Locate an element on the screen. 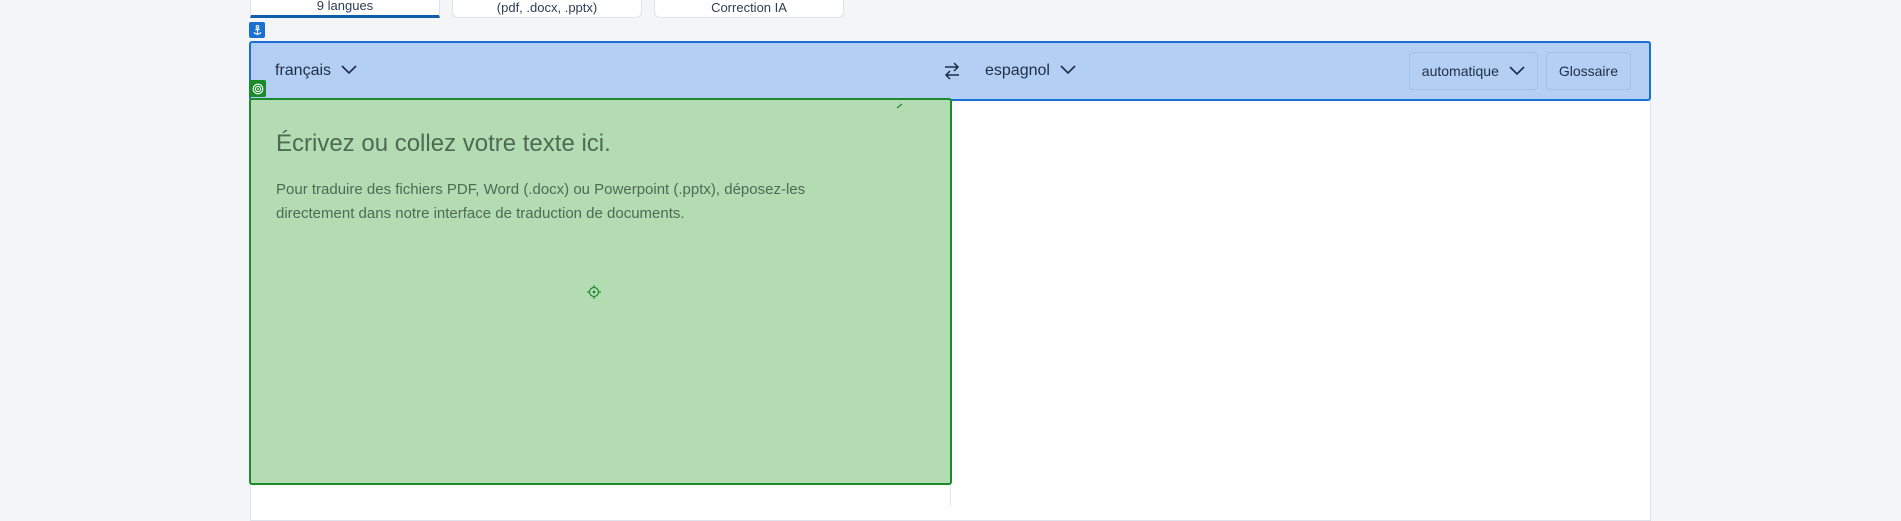 The image size is (1901, 521). crosshair-icon is located at coordinates (594, 292).